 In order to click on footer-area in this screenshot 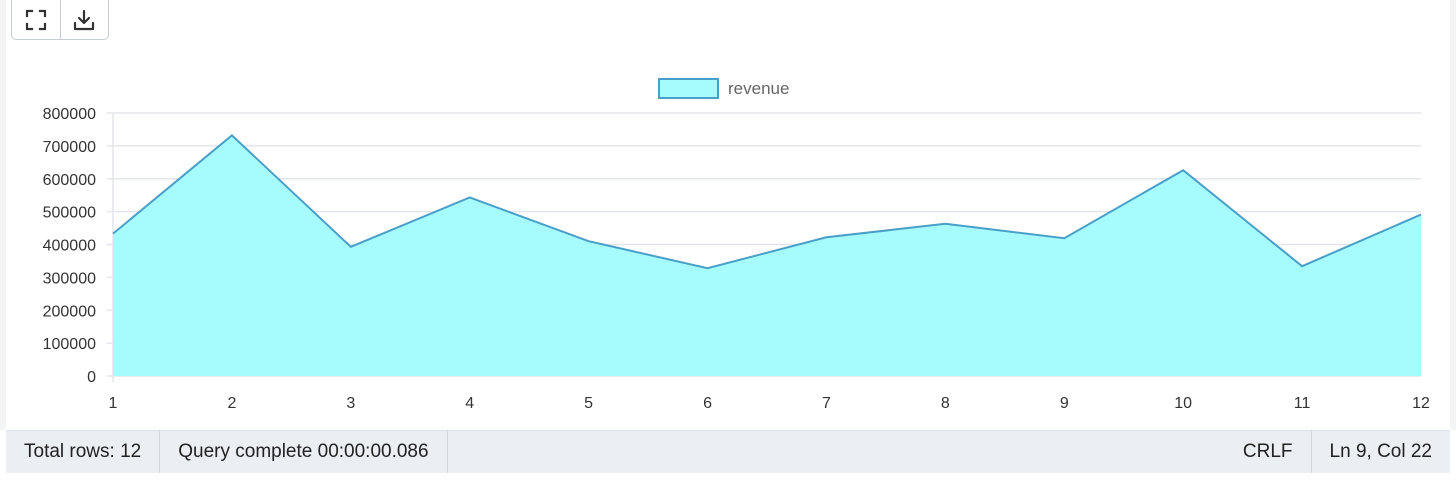, I will do `click(728, 483)`.